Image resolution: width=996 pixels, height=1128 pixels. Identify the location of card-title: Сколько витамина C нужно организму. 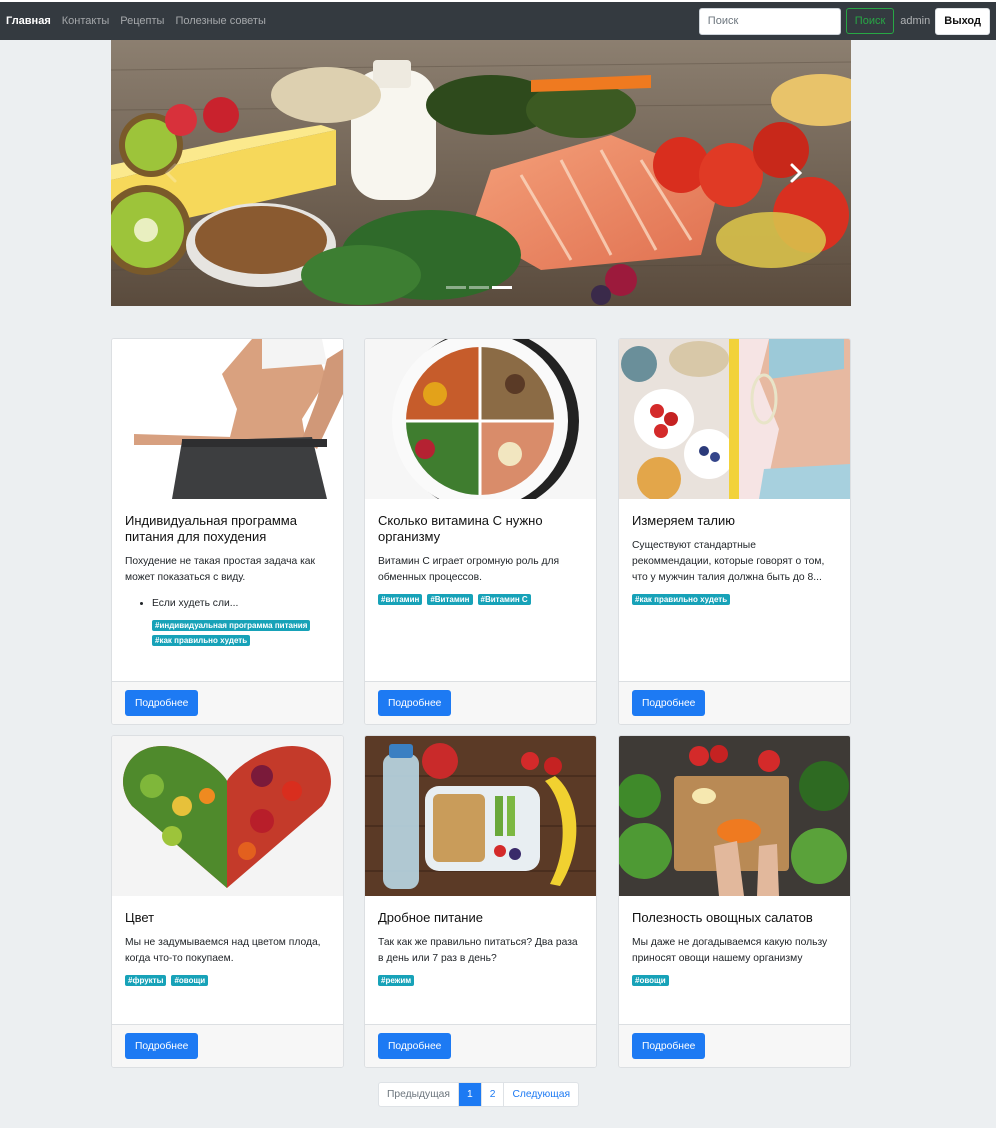
(460, 528).